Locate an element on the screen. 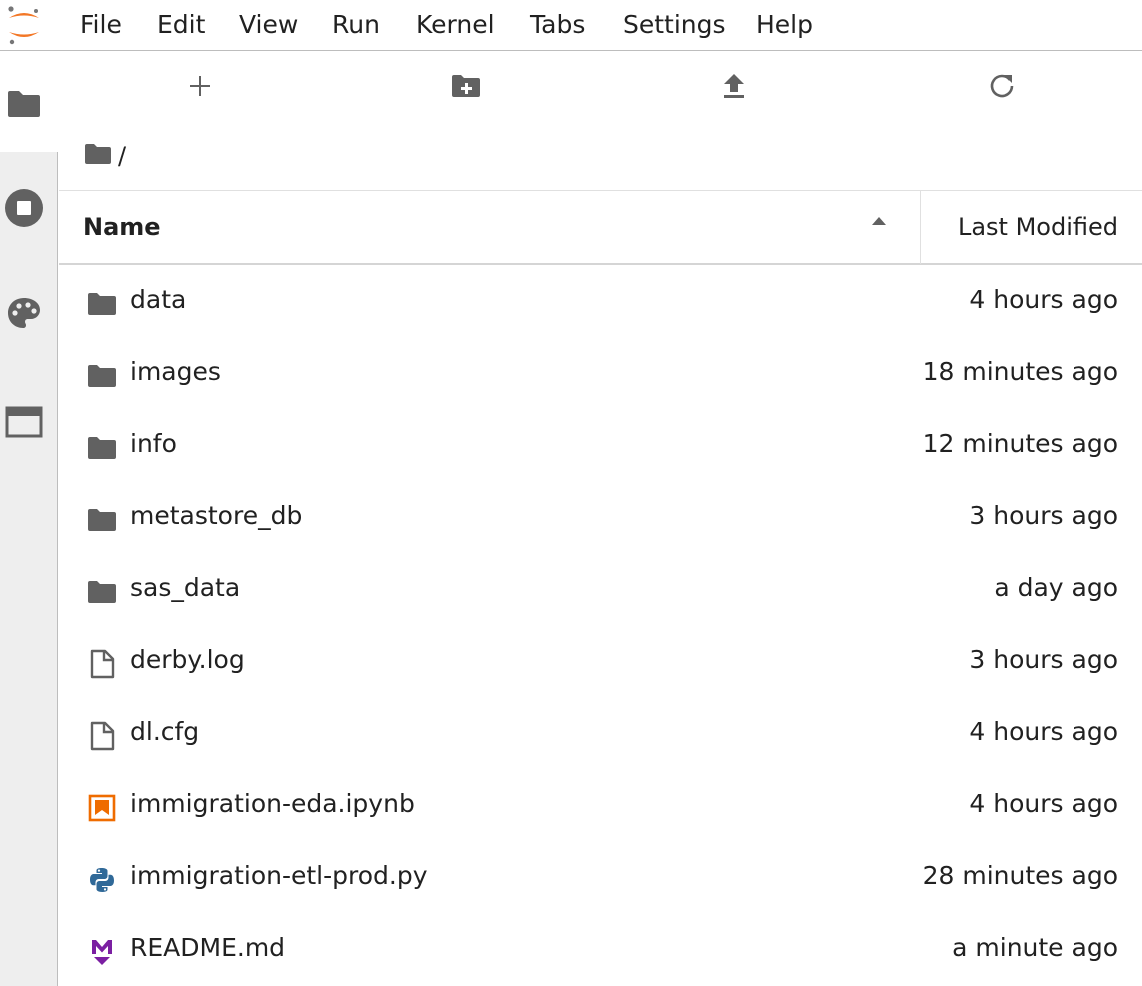  list-item: data 4 hours ago is located at coordinates (600, 303).